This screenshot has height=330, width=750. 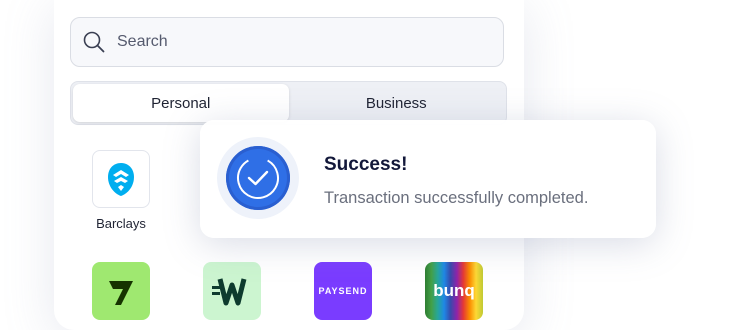 I want to click on bank-label-barclays: Barclays, so click(x=121, y=223).